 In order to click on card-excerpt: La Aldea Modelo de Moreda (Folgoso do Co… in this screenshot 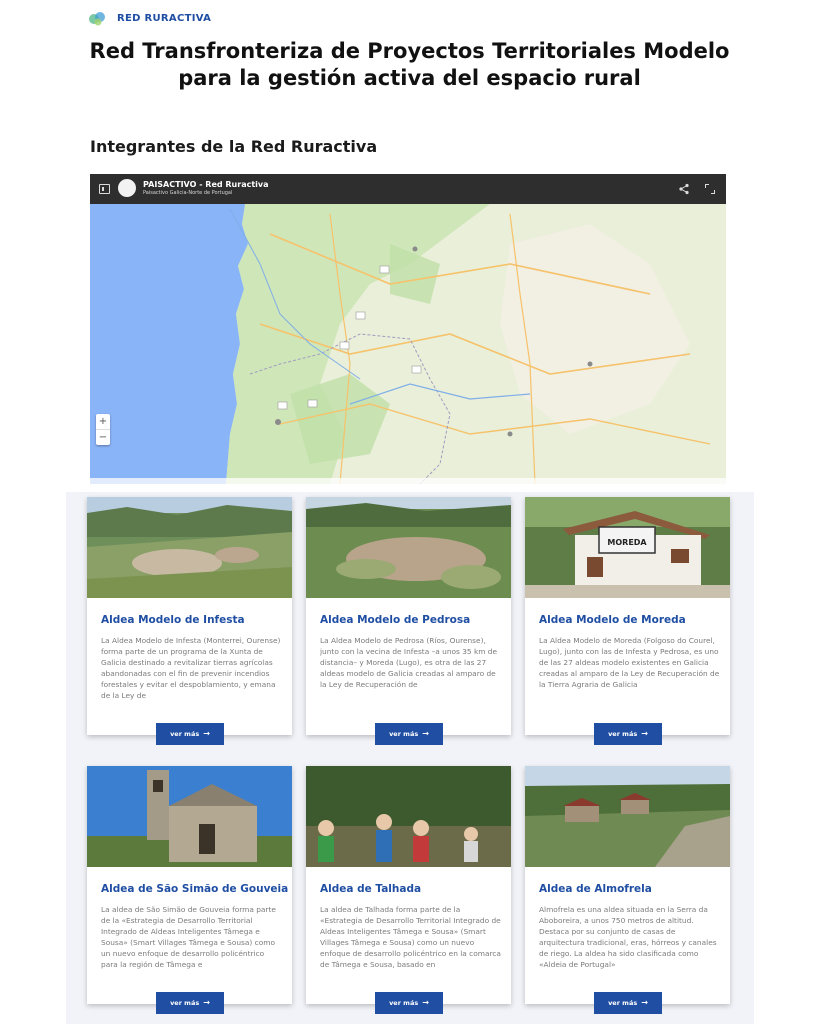, I will do `click(629, 662)`.